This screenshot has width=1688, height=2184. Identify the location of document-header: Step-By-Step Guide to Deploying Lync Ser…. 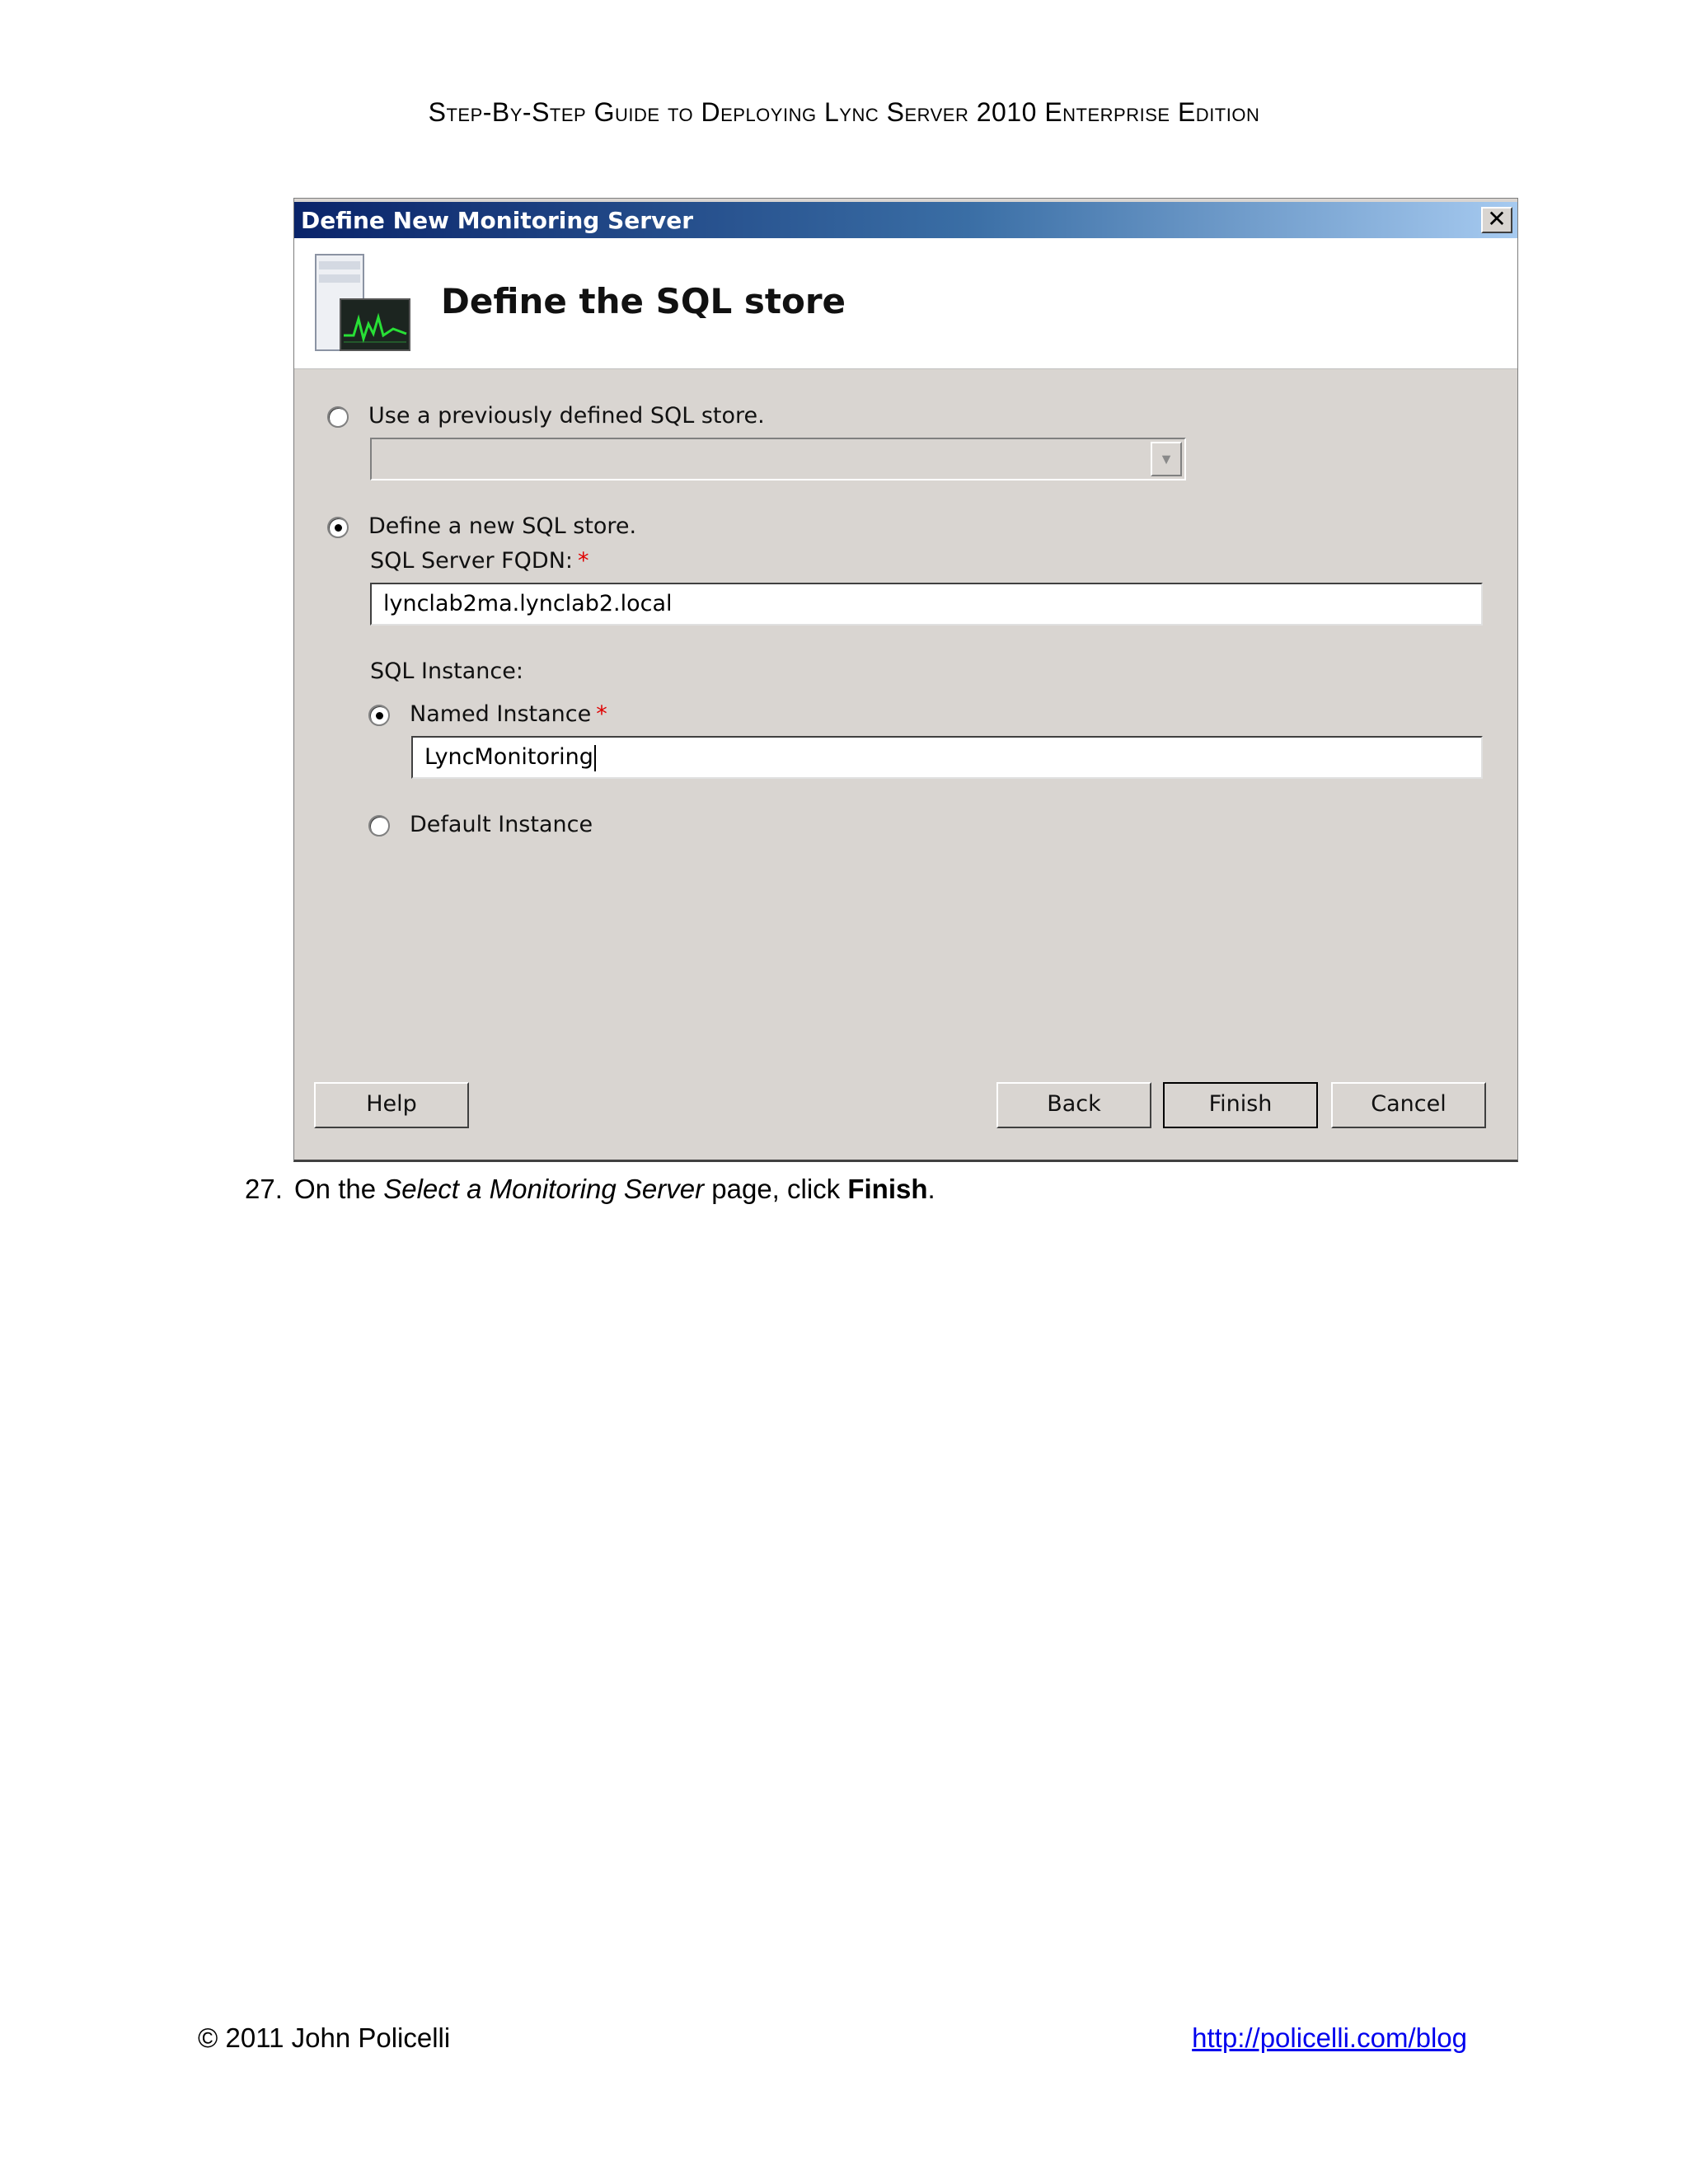
(844, 112).